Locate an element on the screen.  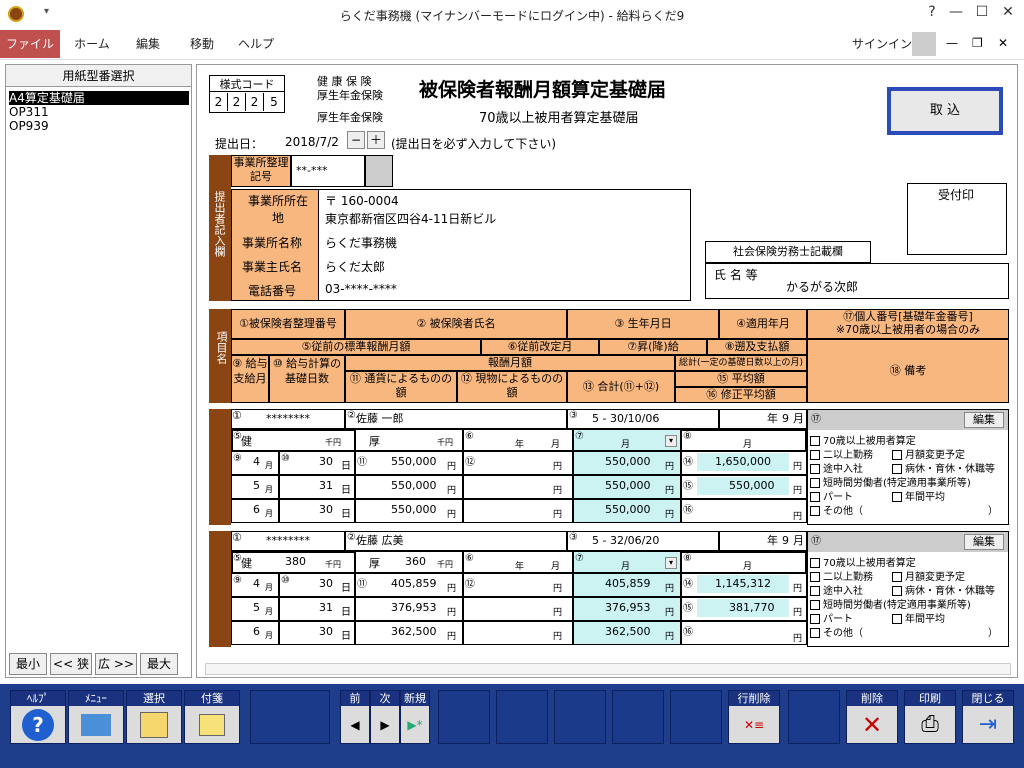
currency-amount-value: 405,859 is located at coordinates (414, 583).